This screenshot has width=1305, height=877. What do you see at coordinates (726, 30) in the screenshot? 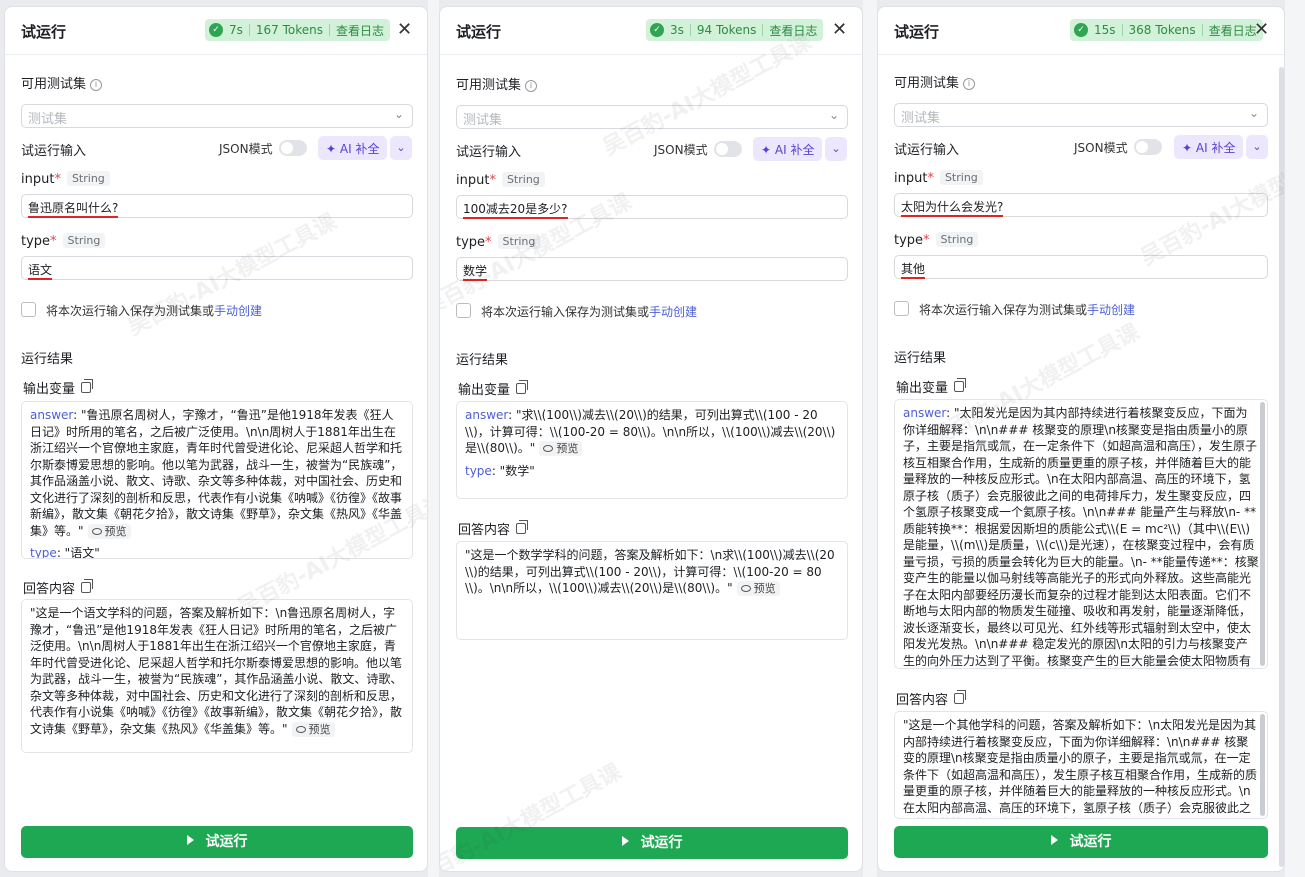
I see `run-tokens: 94 Tokens` at bounding box center [726, 30].